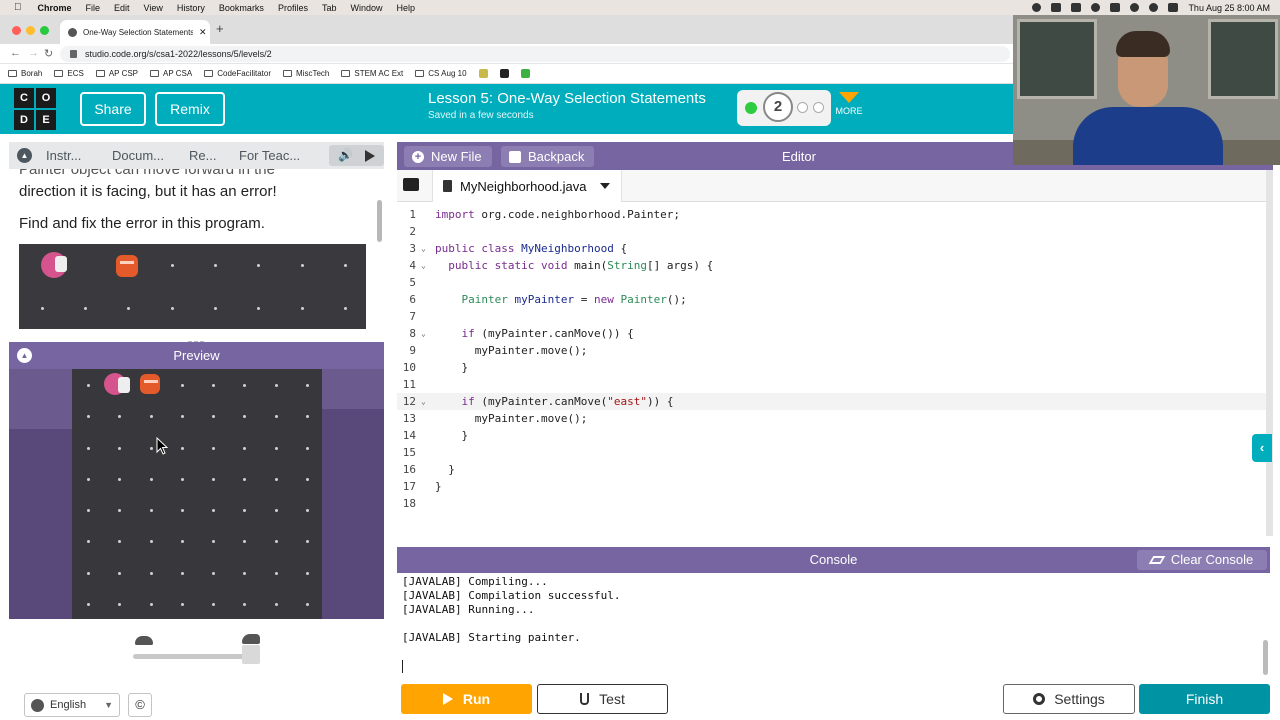  I want to click on share-button: Share, so click(113, 109).